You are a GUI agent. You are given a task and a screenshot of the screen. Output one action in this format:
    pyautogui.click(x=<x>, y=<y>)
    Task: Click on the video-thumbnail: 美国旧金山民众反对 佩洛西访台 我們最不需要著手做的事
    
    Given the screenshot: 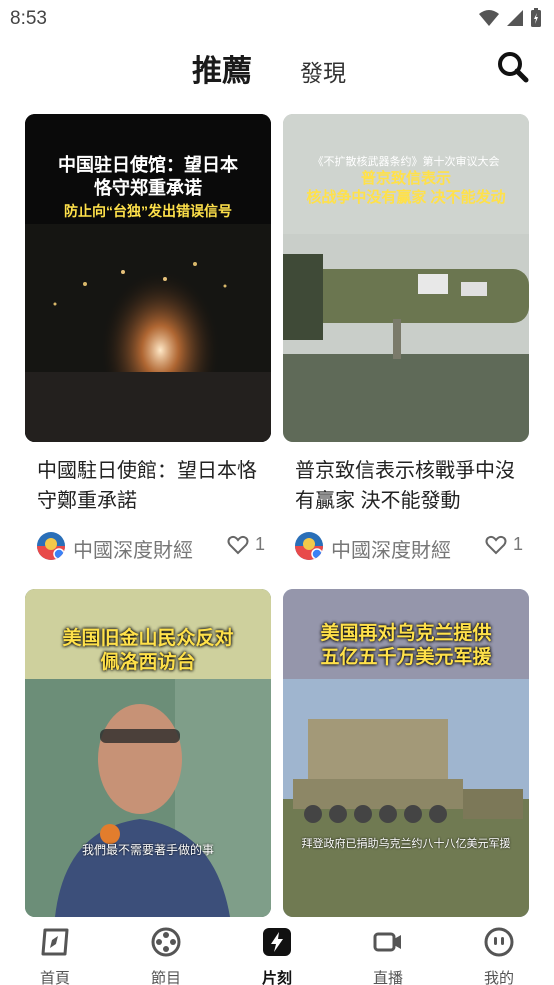 What is the action you would take?
    pyautogui.click(x=148, y=753)
    